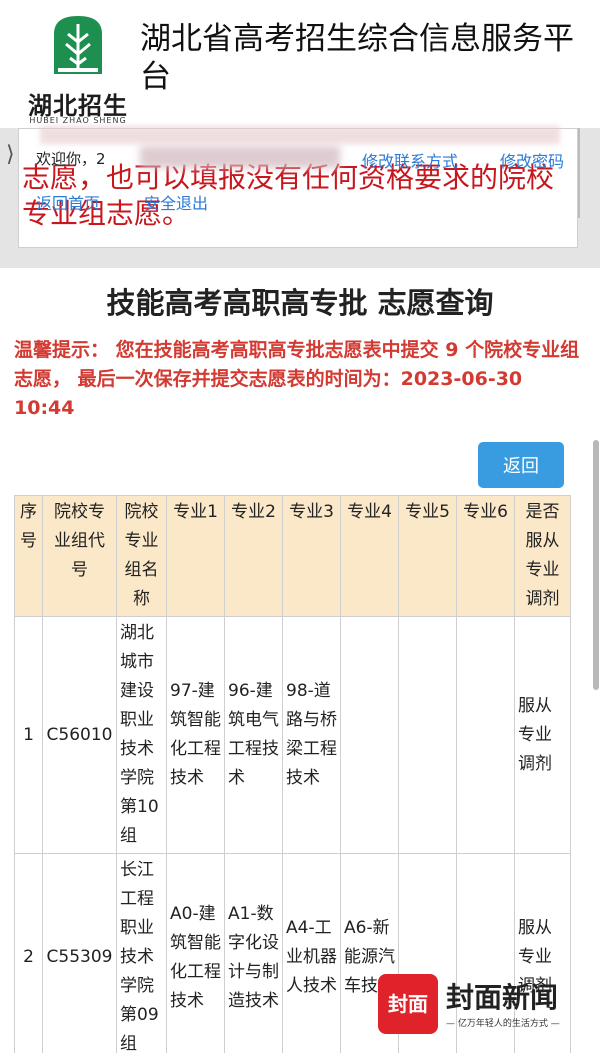 The image size is (600, 1053). Describe the element at coordinates (195, 735) in the screenshot. I see `cell-major-1: 97-建筑智能化工程技术` at that location.